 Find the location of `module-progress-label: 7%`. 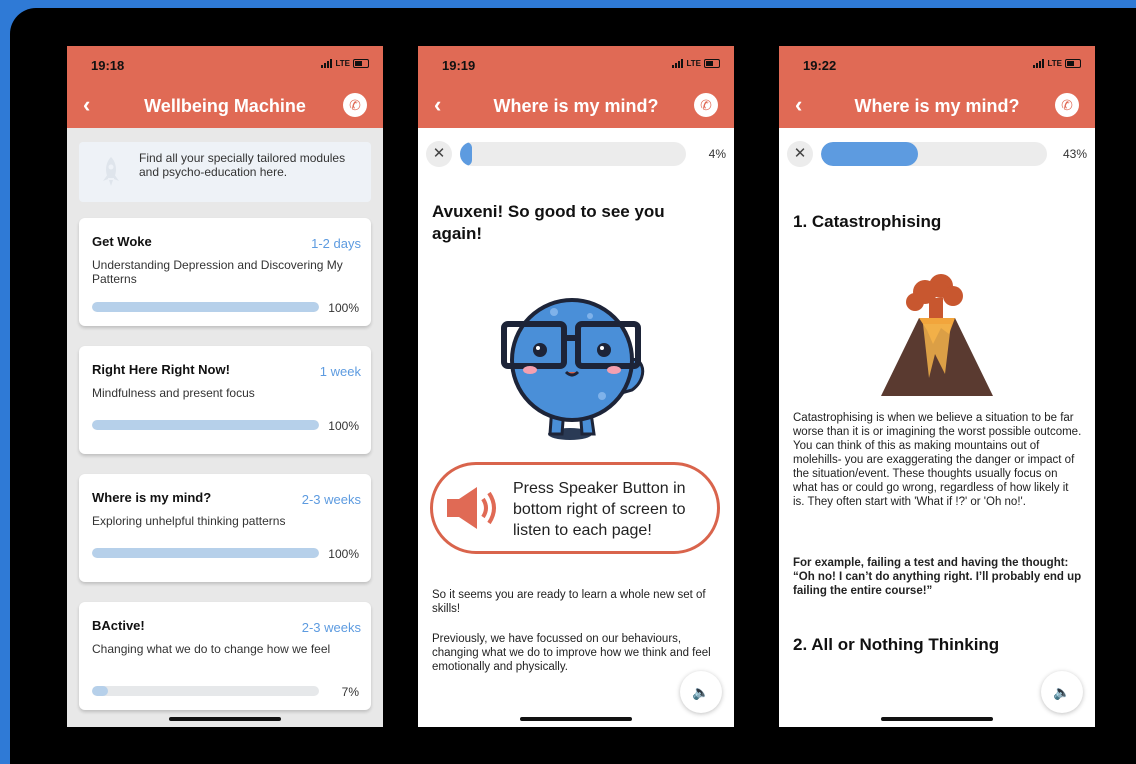

module-progress-label: 7% is located at coordinates (350, 692).